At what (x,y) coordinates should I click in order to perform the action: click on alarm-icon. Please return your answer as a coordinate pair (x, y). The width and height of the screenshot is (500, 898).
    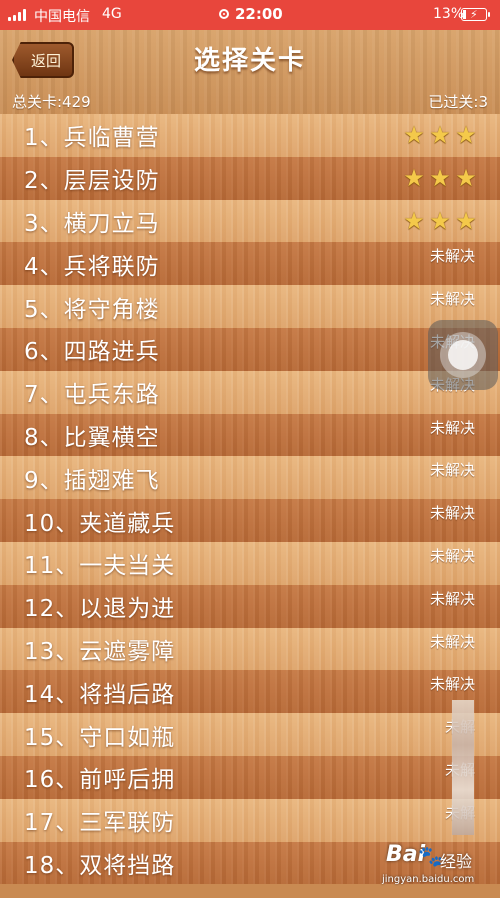
    Looking at the image, I should click on (224, 14).